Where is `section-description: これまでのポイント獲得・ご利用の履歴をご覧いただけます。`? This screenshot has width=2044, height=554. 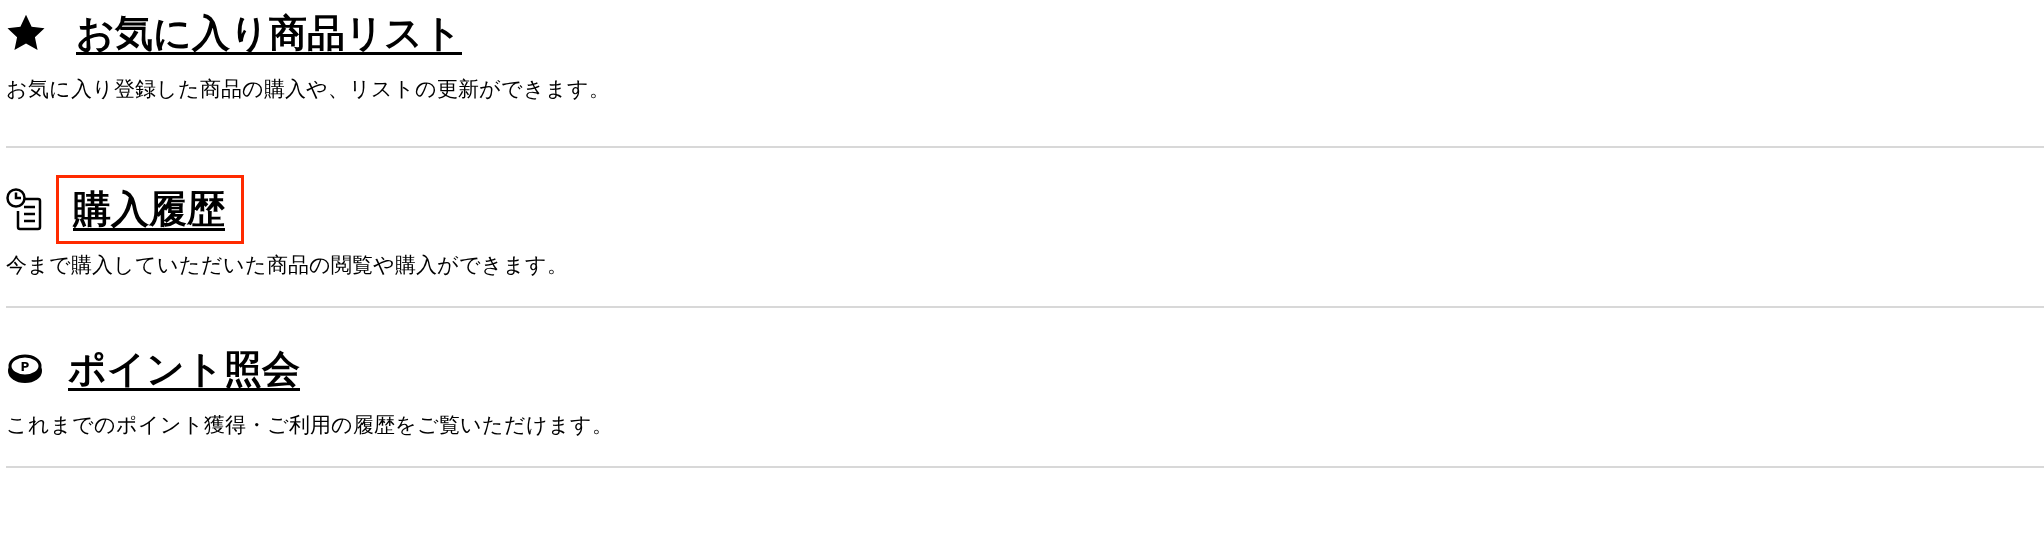 section-description: これまでのポイント獲得・ご利用の履歴をご覧いただけます。 is located at coordinates (310, 425).